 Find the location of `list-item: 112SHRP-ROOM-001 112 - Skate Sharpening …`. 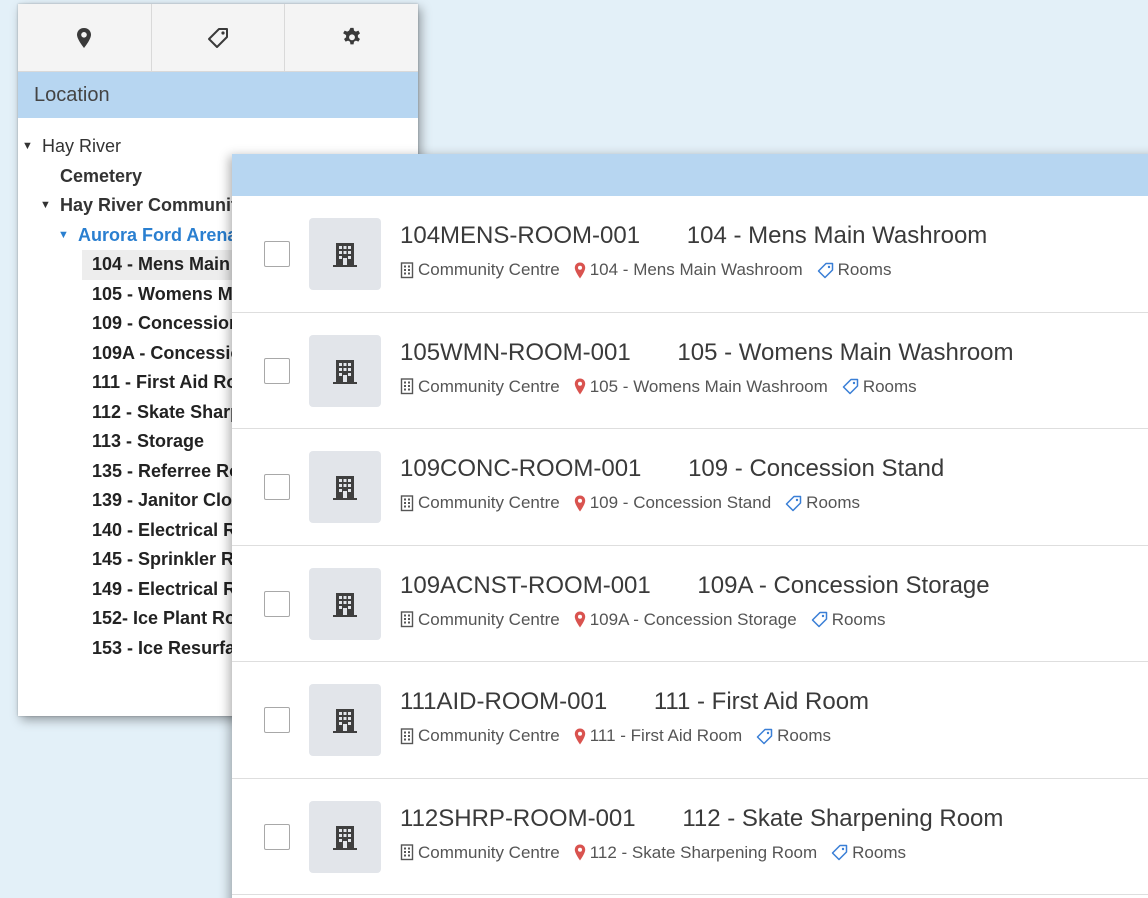

list-item: 112SHRP-ROOM-001 112 - Skate Sharpening … is located at coordinates (690, 837).